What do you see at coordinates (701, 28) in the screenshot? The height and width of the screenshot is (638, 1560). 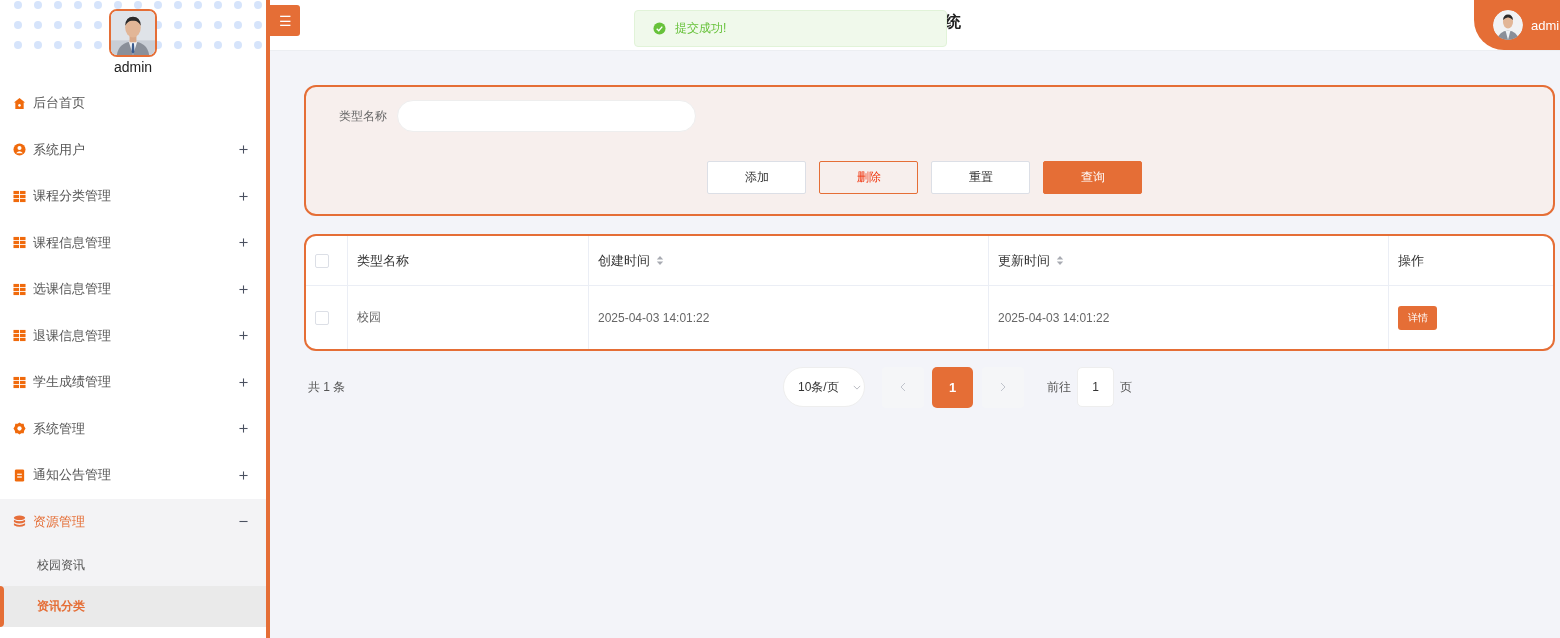 I see `toast-message: 提交成功!` at bounding box center [701, 28].